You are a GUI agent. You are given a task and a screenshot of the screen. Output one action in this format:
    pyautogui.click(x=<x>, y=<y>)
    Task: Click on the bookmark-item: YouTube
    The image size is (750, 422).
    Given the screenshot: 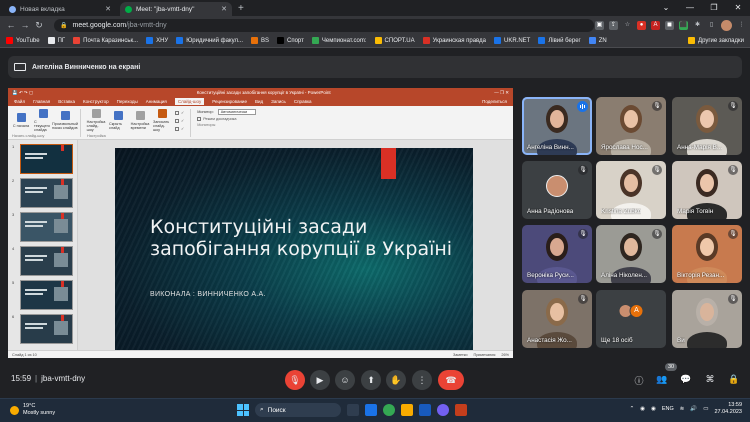 What is the action you would take?
    pyautogui.click(x=23, y=40)
    